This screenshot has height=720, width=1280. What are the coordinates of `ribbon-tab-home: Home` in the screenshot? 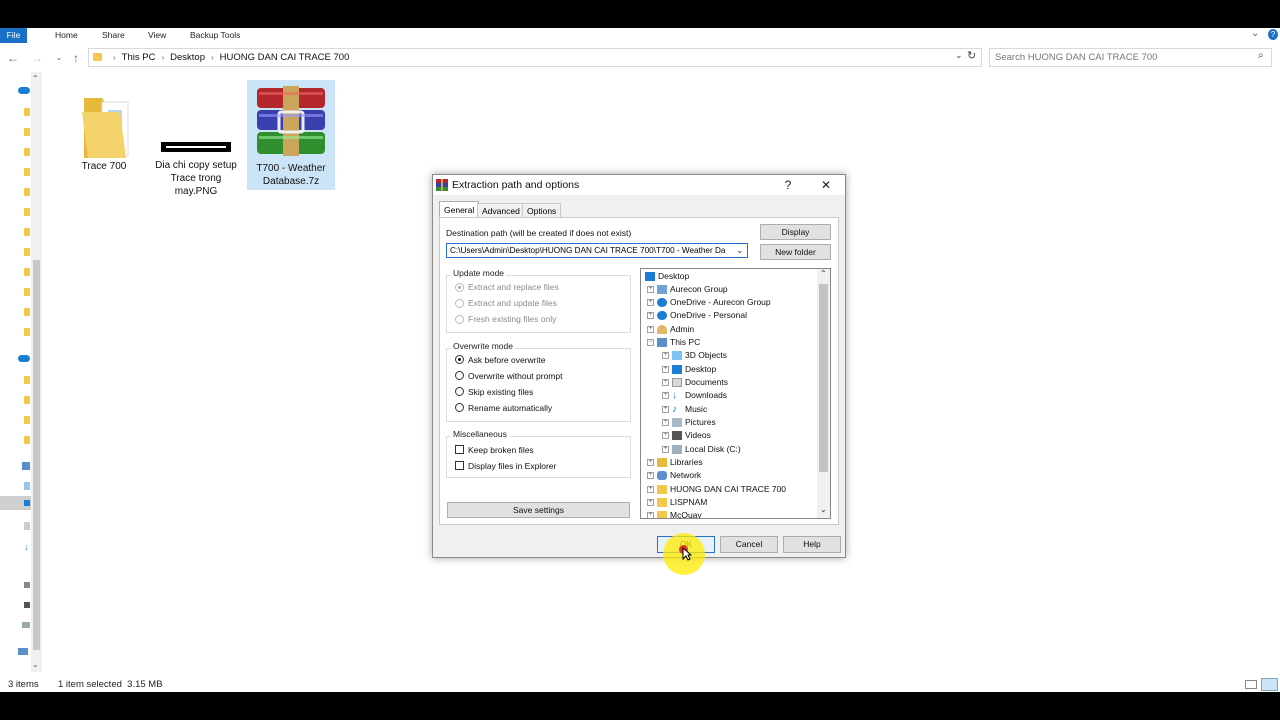 It's located at (66, 35).